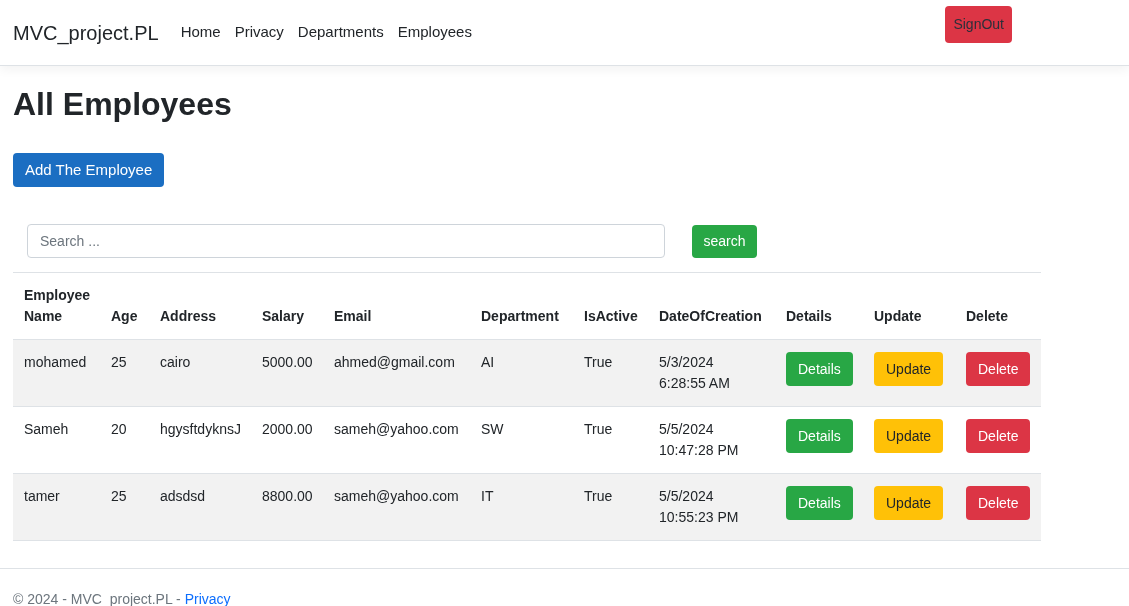 The image size is (1129, 606). Describe the element at coordinates (200, 32) in the screenshot. I see `nav-link: Home` at that location.